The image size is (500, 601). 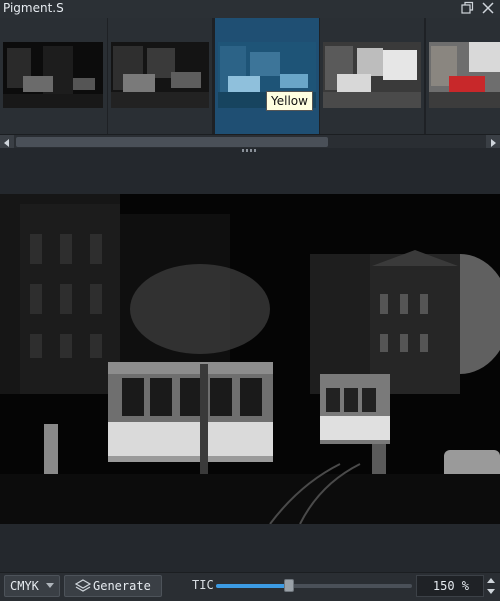 What do you see at coordinates (7, 142) in the screenshot?
I see `scroll-left-arrow` at bounding box center [7, 142].